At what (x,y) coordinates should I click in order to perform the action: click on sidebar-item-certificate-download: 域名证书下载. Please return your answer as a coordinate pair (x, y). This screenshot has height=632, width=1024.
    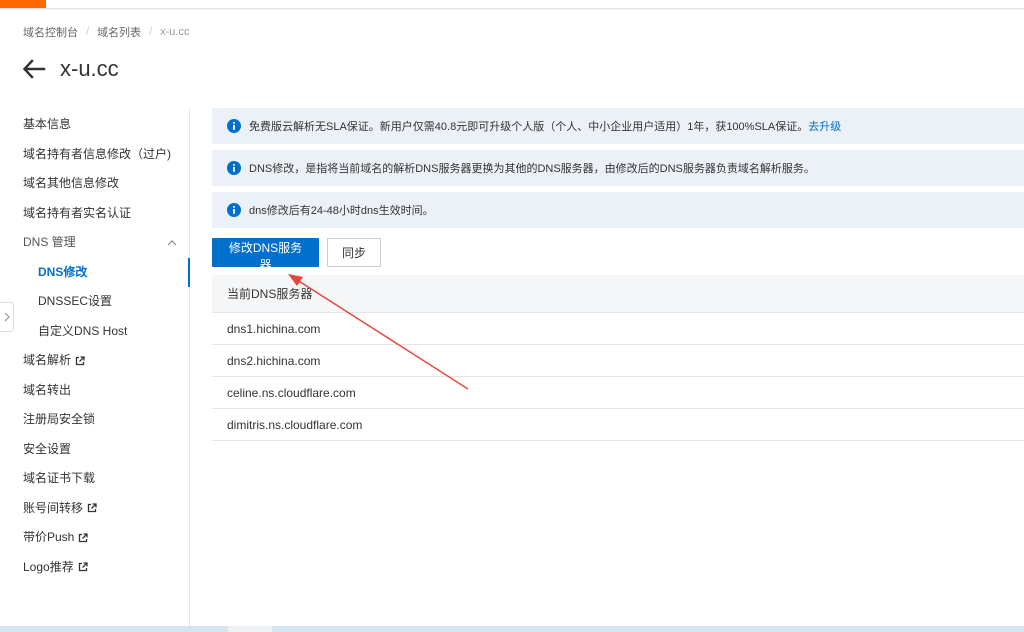
    Looking at the image, I should click on (94, 479).